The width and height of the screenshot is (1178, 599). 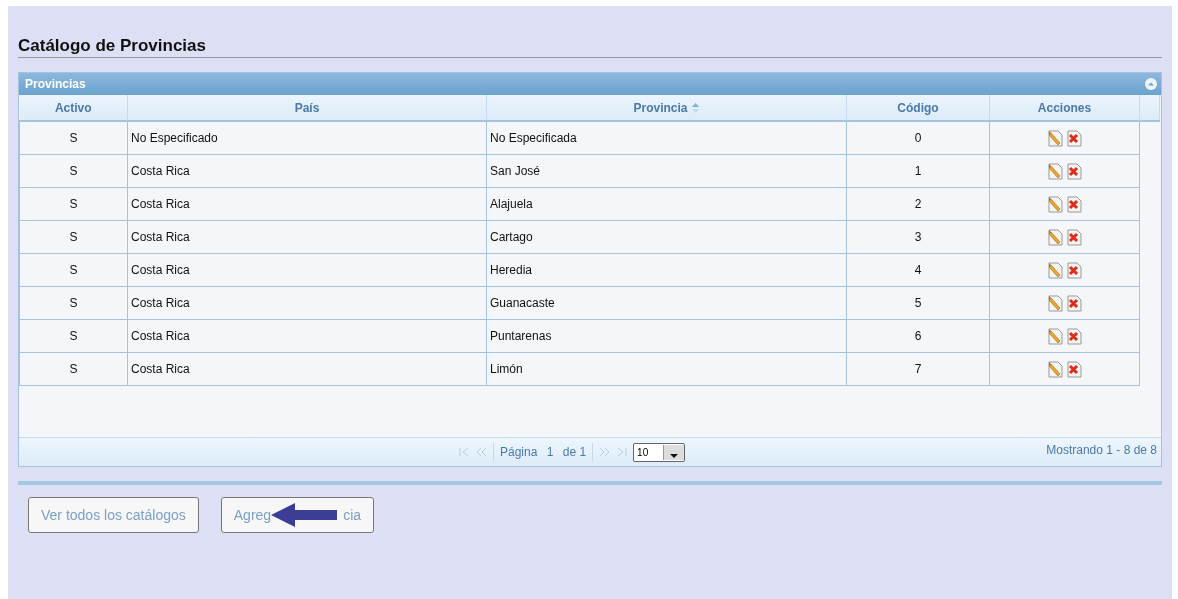 What do you see at coordinates (666, 237) in the screenshot?
I see `table-cell: Cartago` at bounding box center [666, 237].